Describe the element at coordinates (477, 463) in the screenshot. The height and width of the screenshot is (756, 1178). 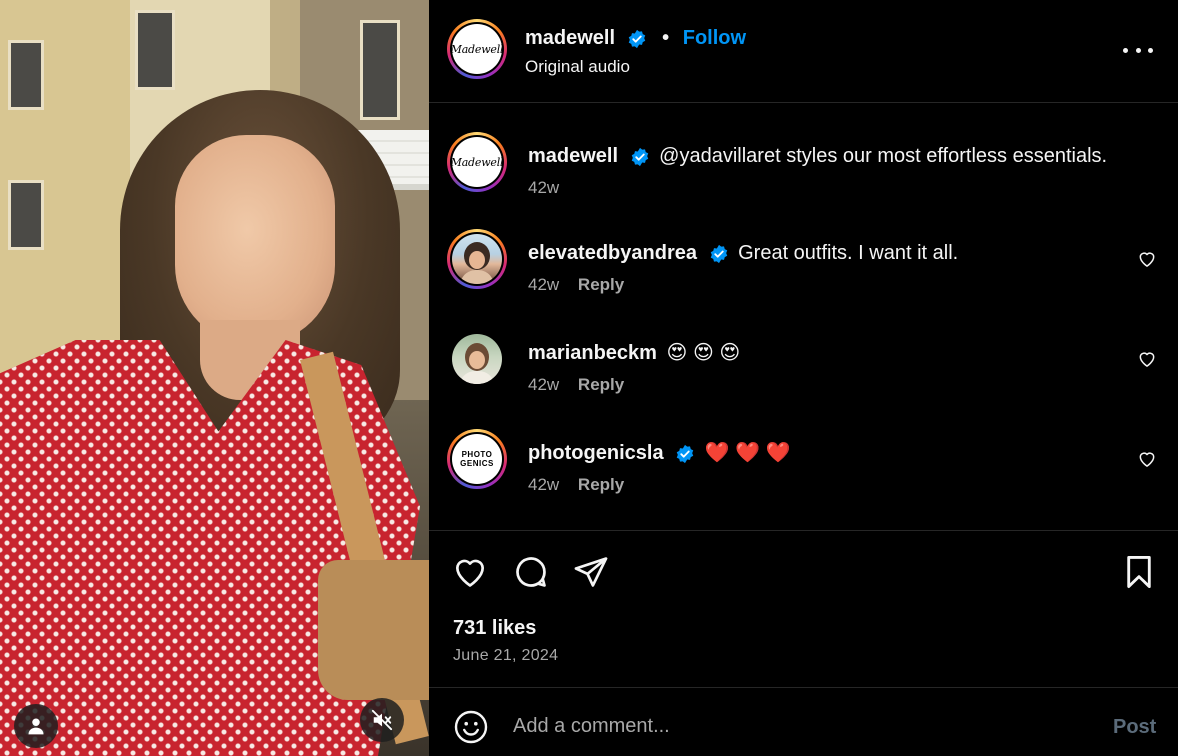
I see `photogenics-logo: GENICS` at that location.